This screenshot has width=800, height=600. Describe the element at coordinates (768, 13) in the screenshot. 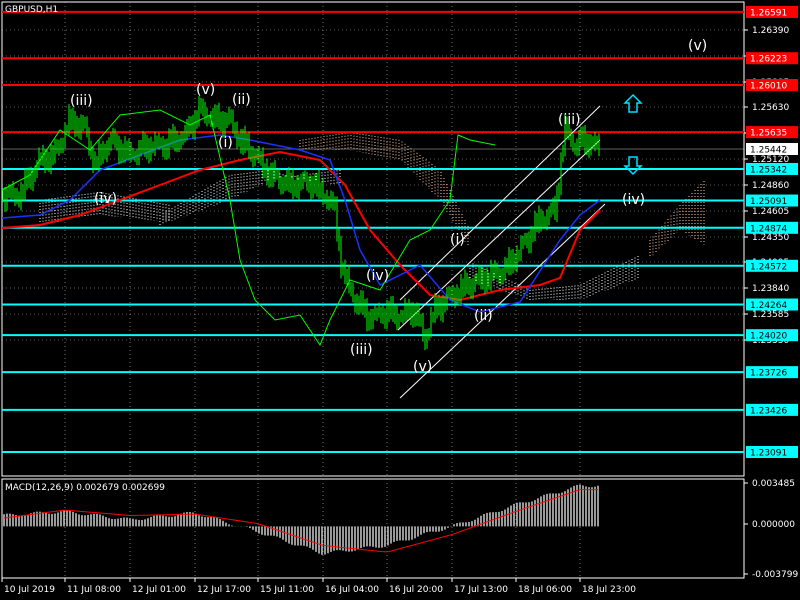

I see `level-label: 1.26591` at that location.